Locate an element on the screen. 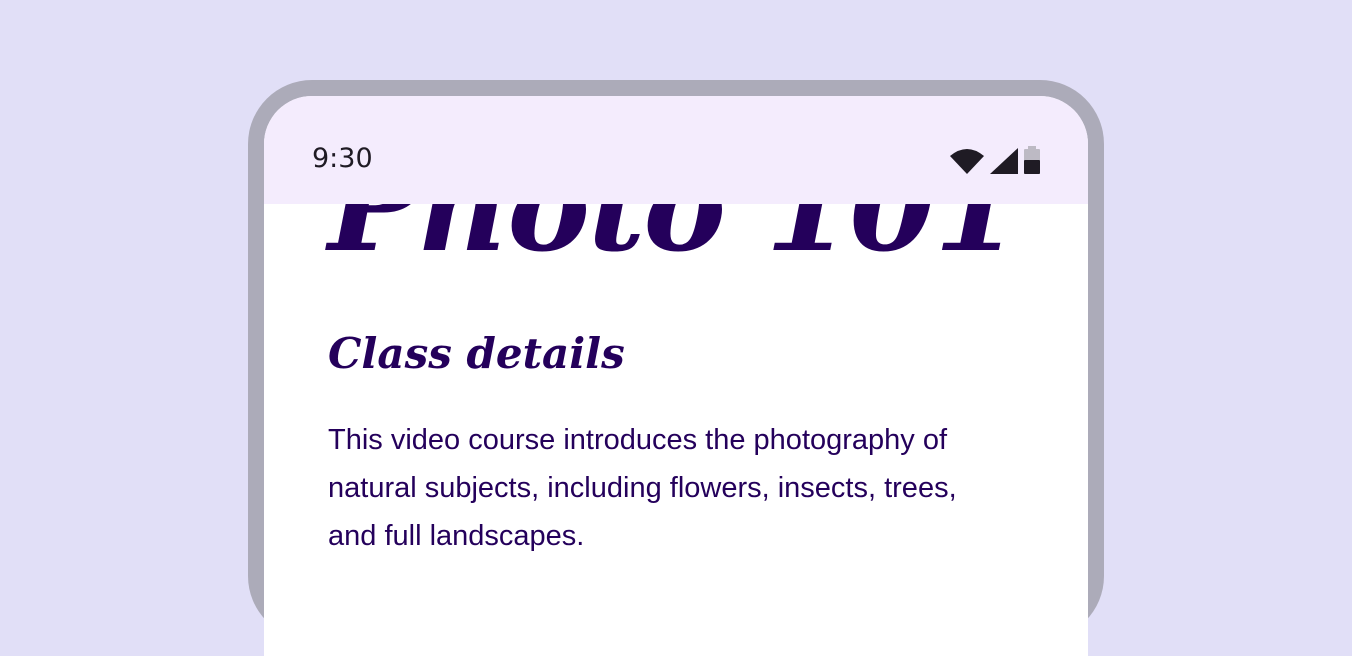 The image size is (1352, 656). status-time: 9:30 is located at coordinates (342, 158).